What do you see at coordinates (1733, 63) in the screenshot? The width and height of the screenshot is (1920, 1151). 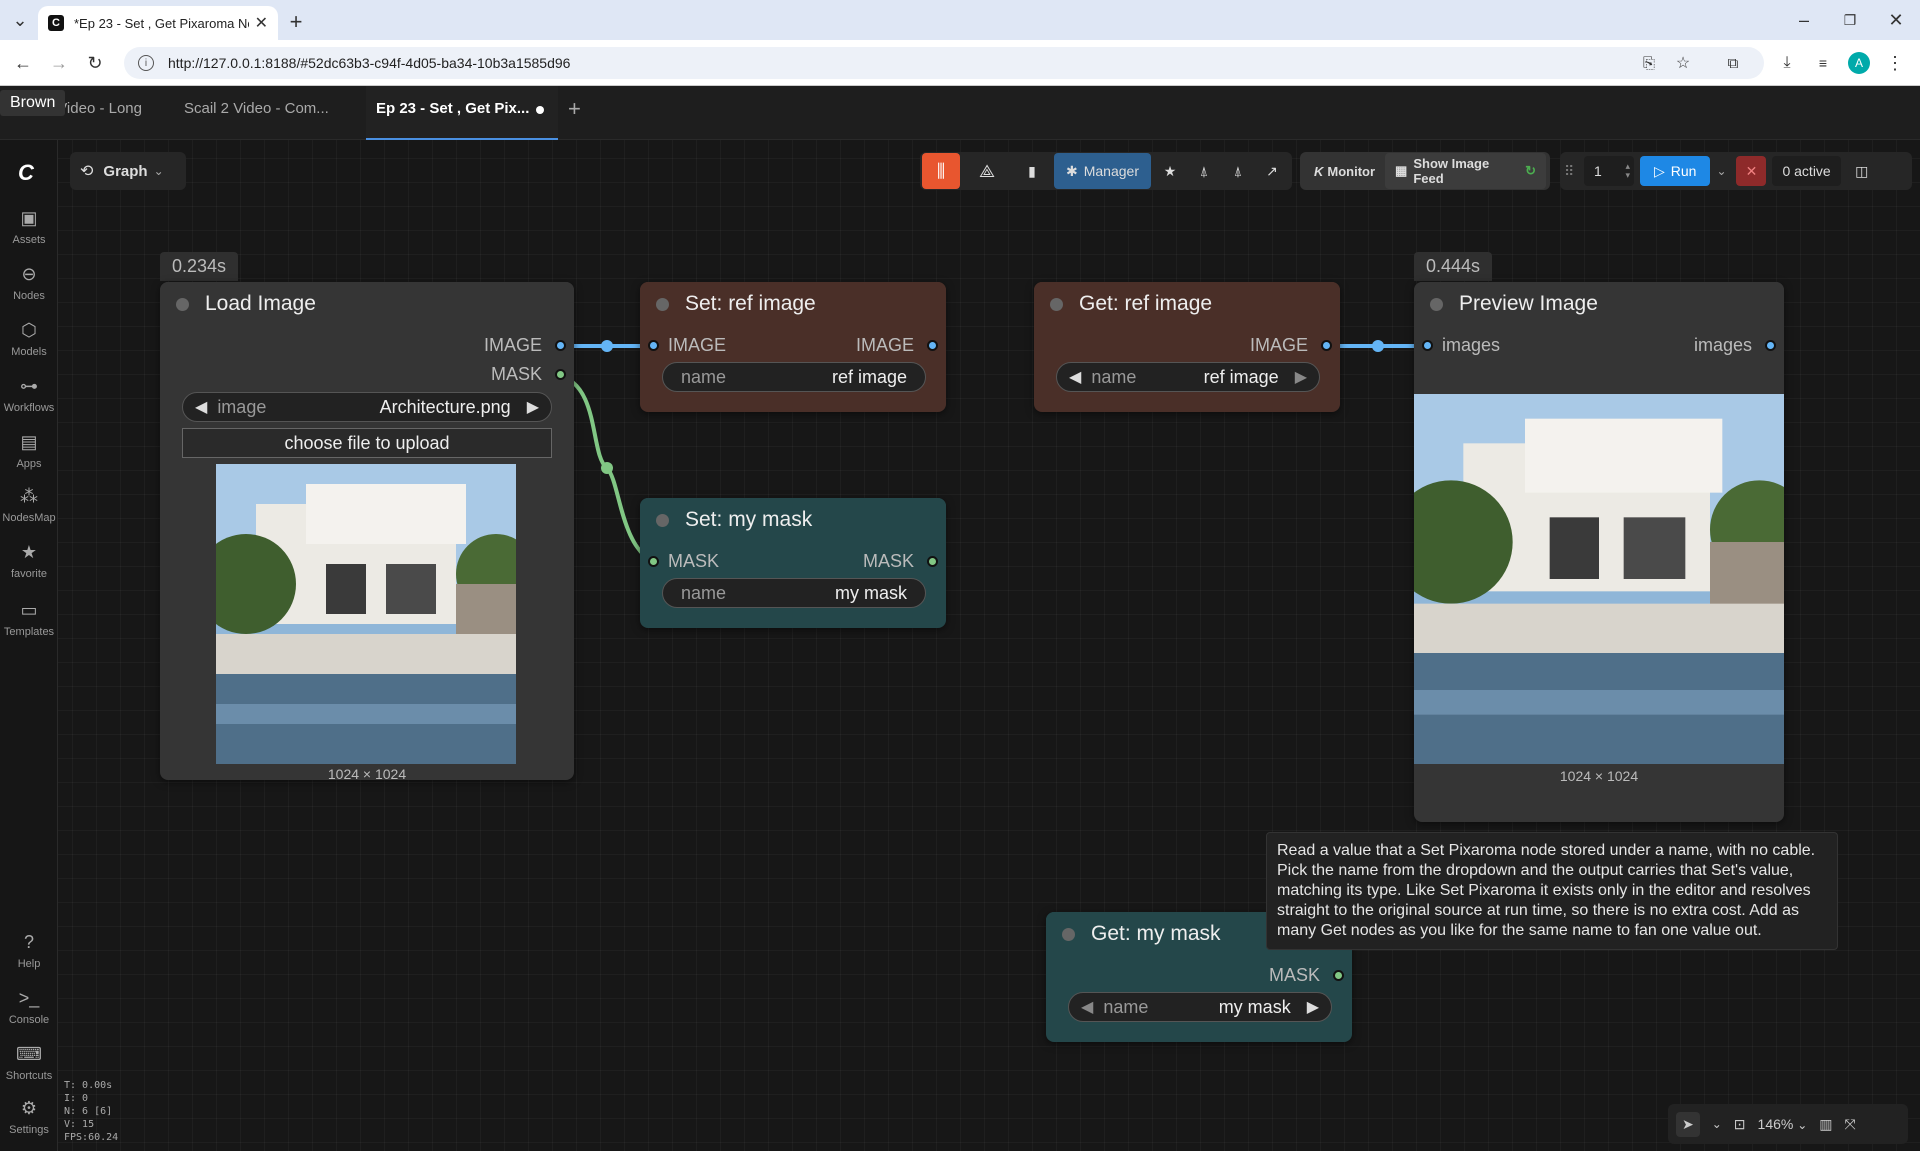 I see `extensions-icon: ⧉` at bounding box center [1733, 63].